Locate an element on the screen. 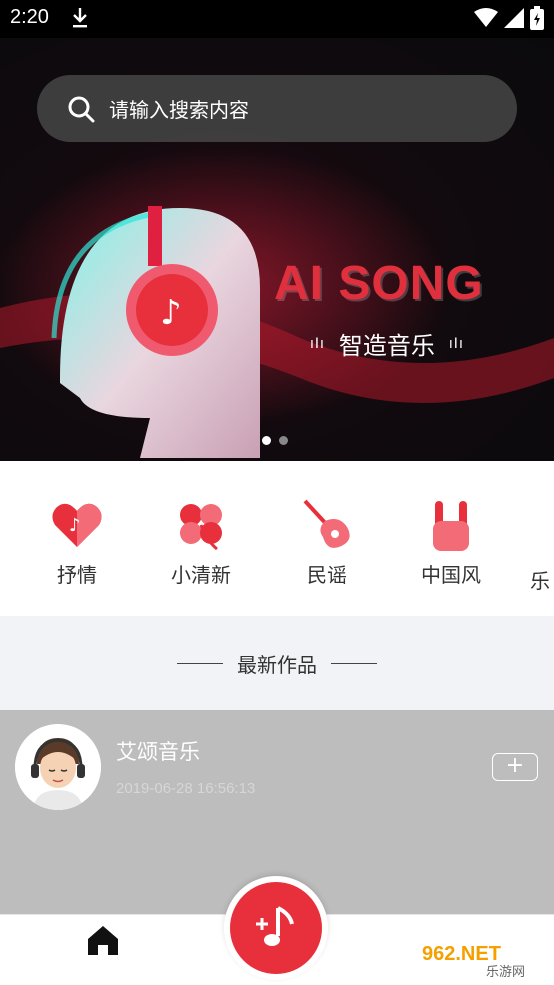  avatar is located at coordinates (58, 767).